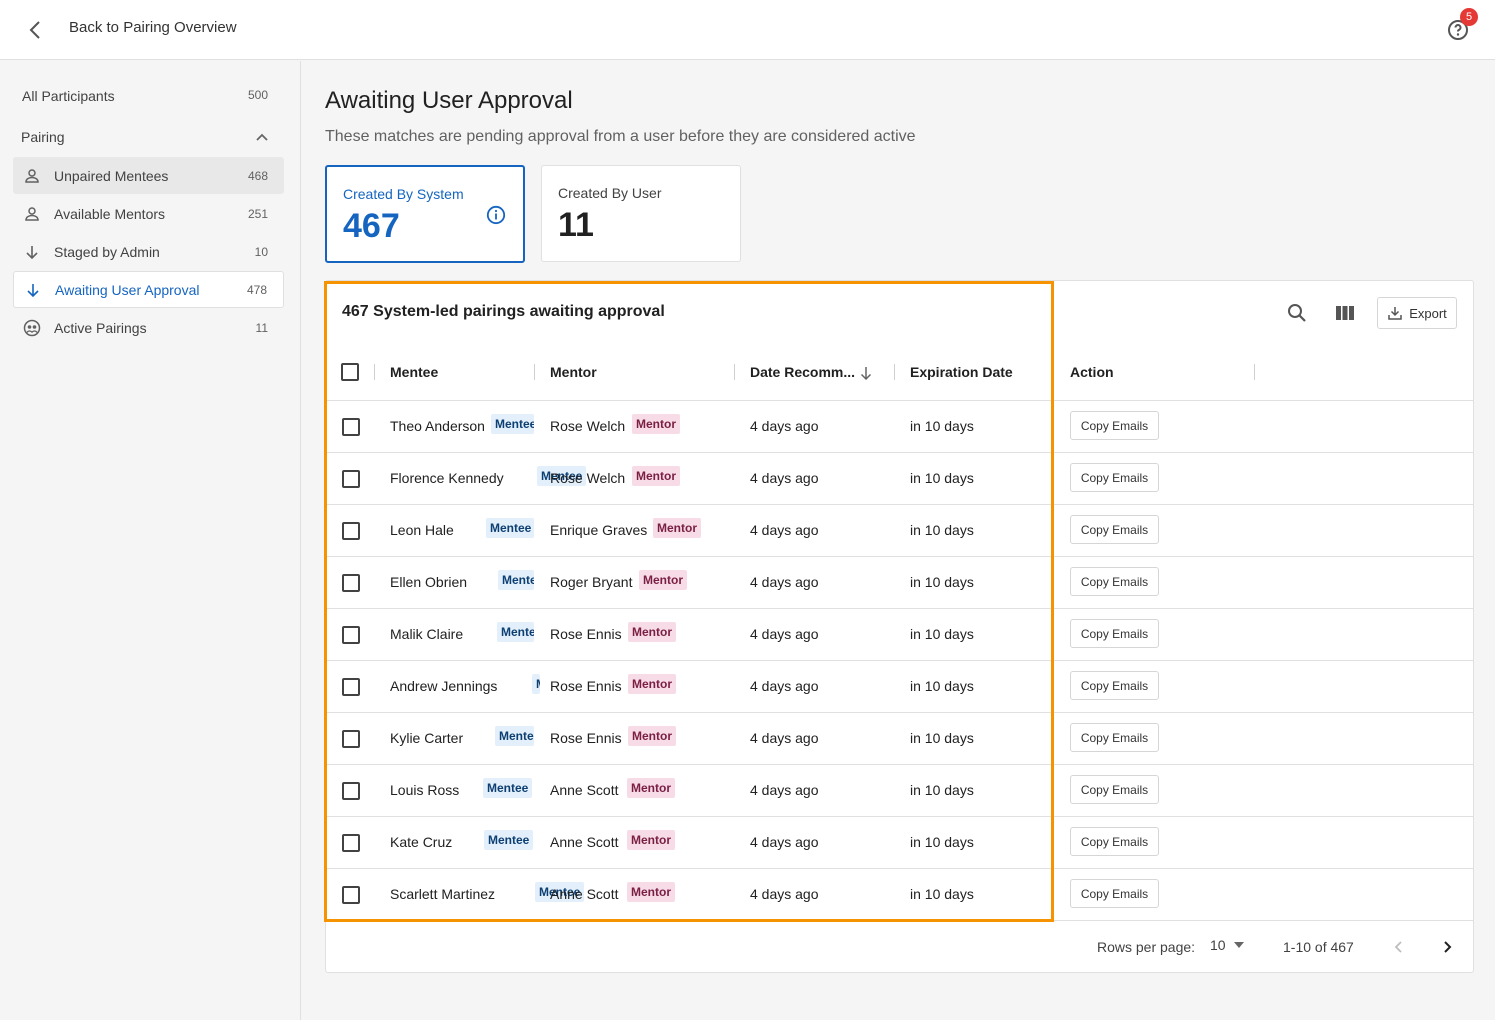 This screenshot has height=1020, width=1495. I want to click on search-icon, so click(1297, 313).